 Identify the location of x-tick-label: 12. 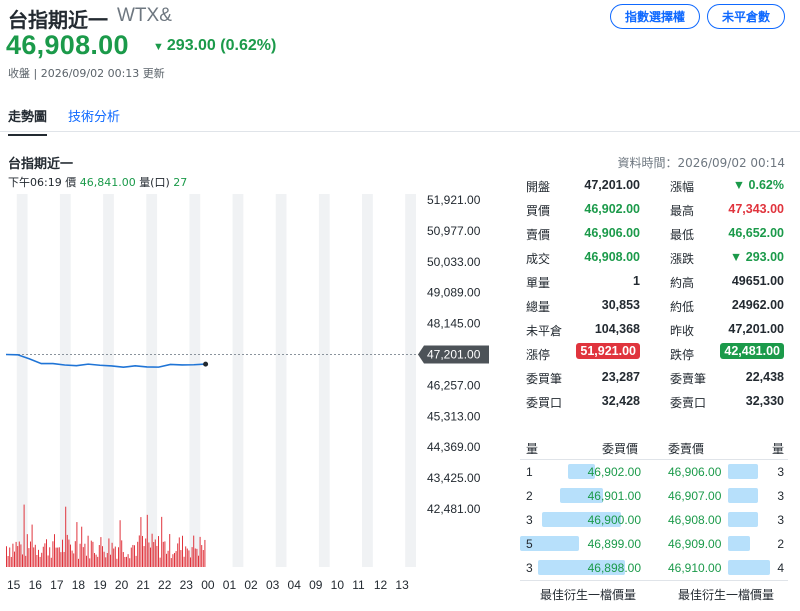
(381, 585).